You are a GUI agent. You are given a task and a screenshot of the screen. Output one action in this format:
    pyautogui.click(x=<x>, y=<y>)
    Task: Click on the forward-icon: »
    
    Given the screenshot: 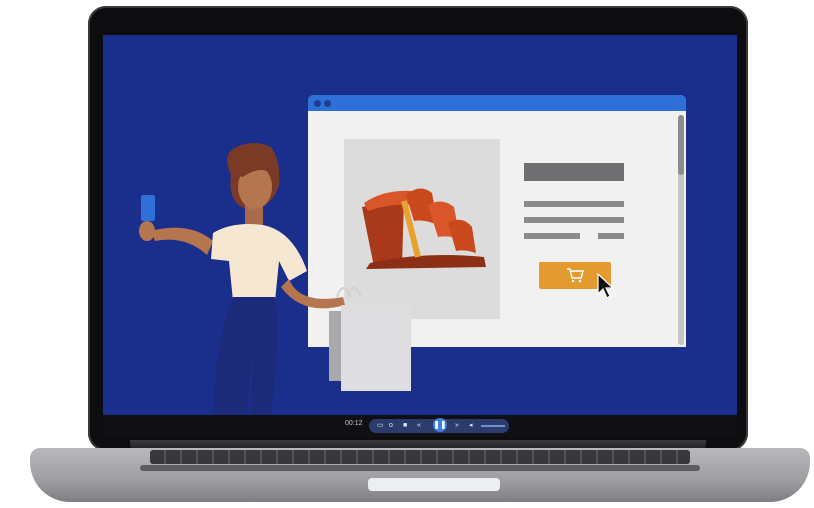 What is the action you would take?
    pyautogui.click(x=457, y=426)
    